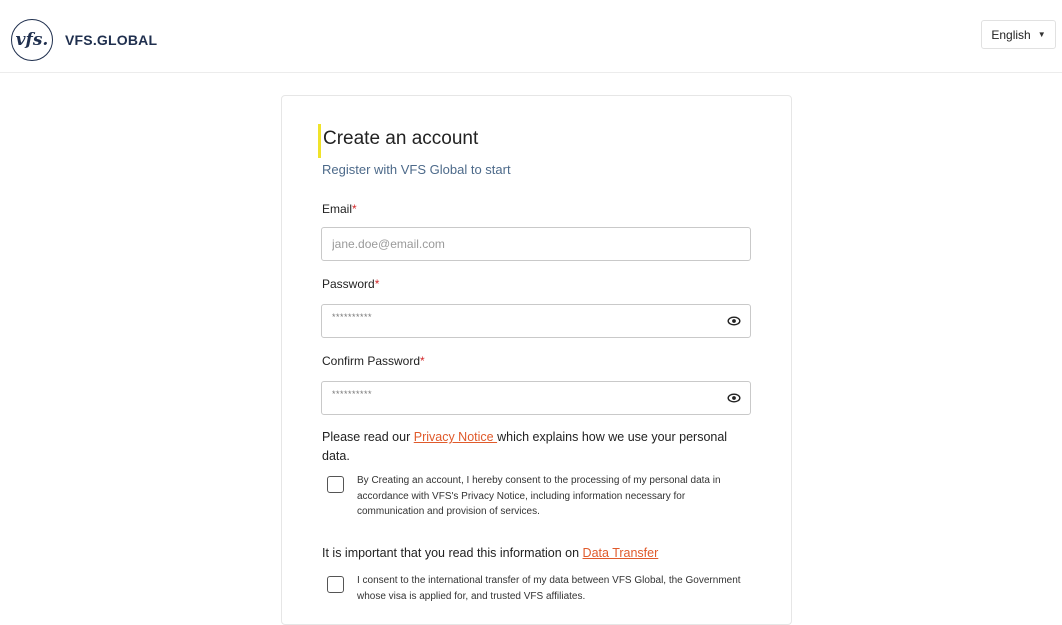  Describe the element at coordinates (368, 437) in the screenshot. I see `privacy-text-before: Please read our` at that location.